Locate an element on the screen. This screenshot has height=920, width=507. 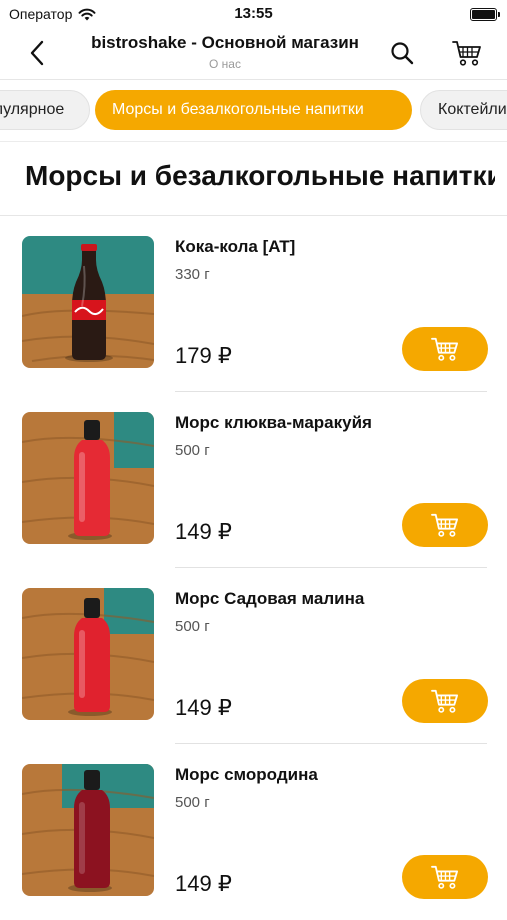
chip-label: Популярное is located at coordinates (32, 109).